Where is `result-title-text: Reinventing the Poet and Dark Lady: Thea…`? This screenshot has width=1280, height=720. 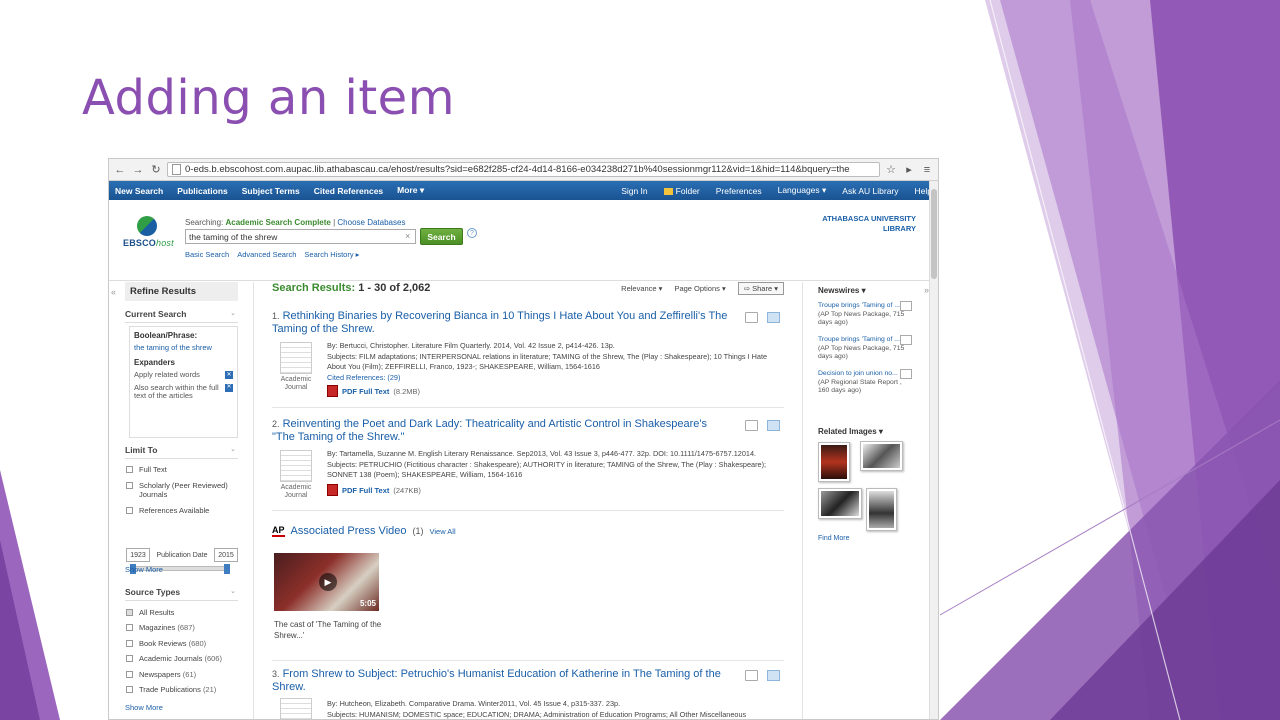
result-title-text: Reinventing the Poet and Dark Lady: Thea… is located at coordinates (489, 430).